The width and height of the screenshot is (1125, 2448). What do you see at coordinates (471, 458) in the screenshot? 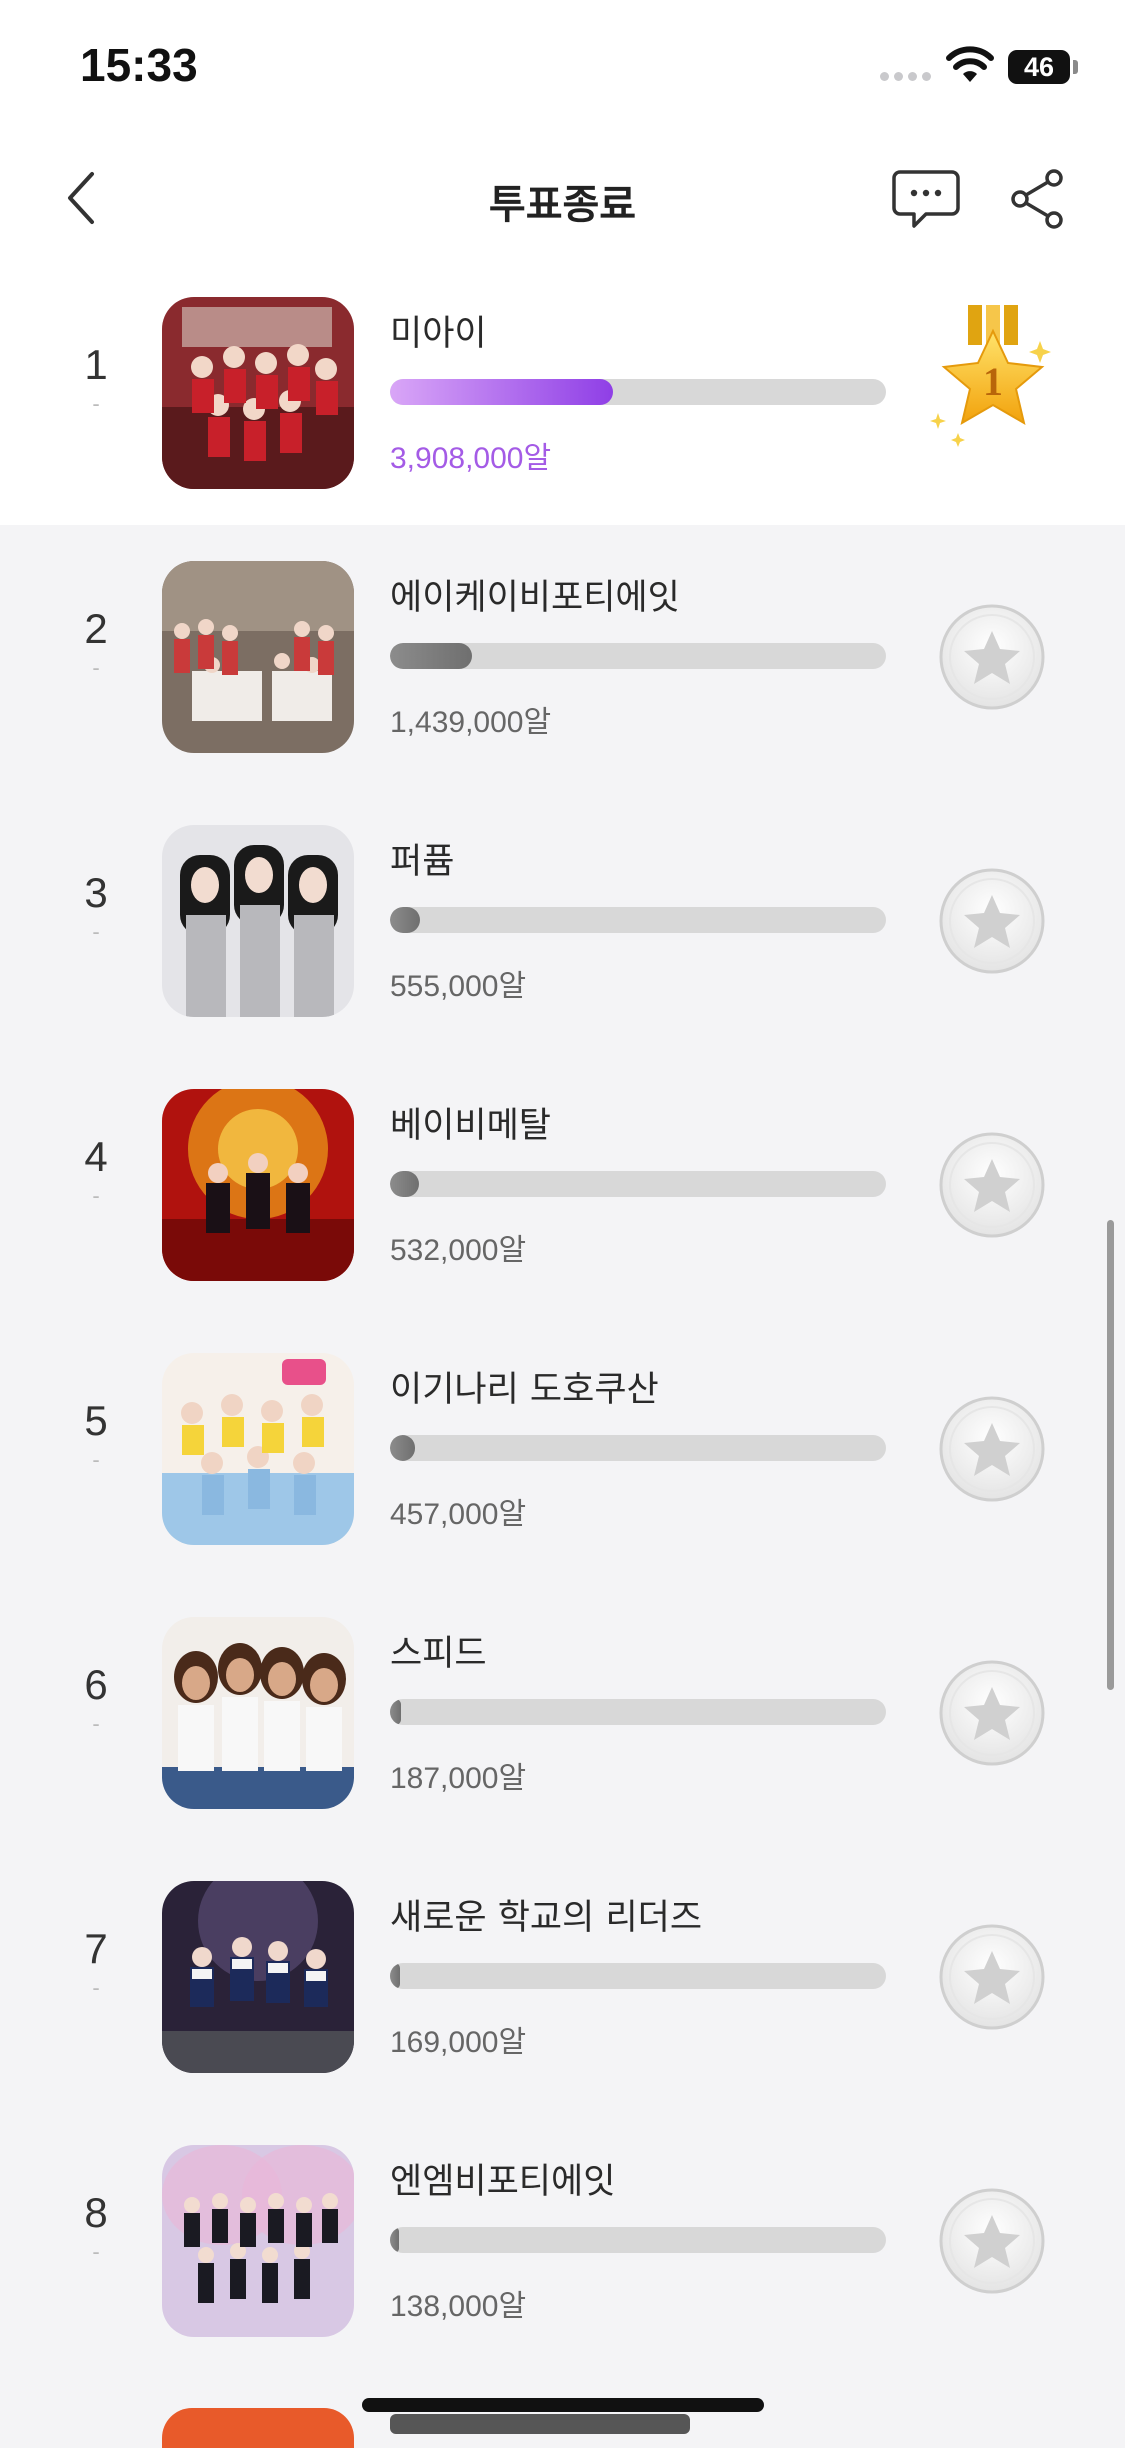
I see `vote-count: 3,908,000알` at bounding box center [471, 458].